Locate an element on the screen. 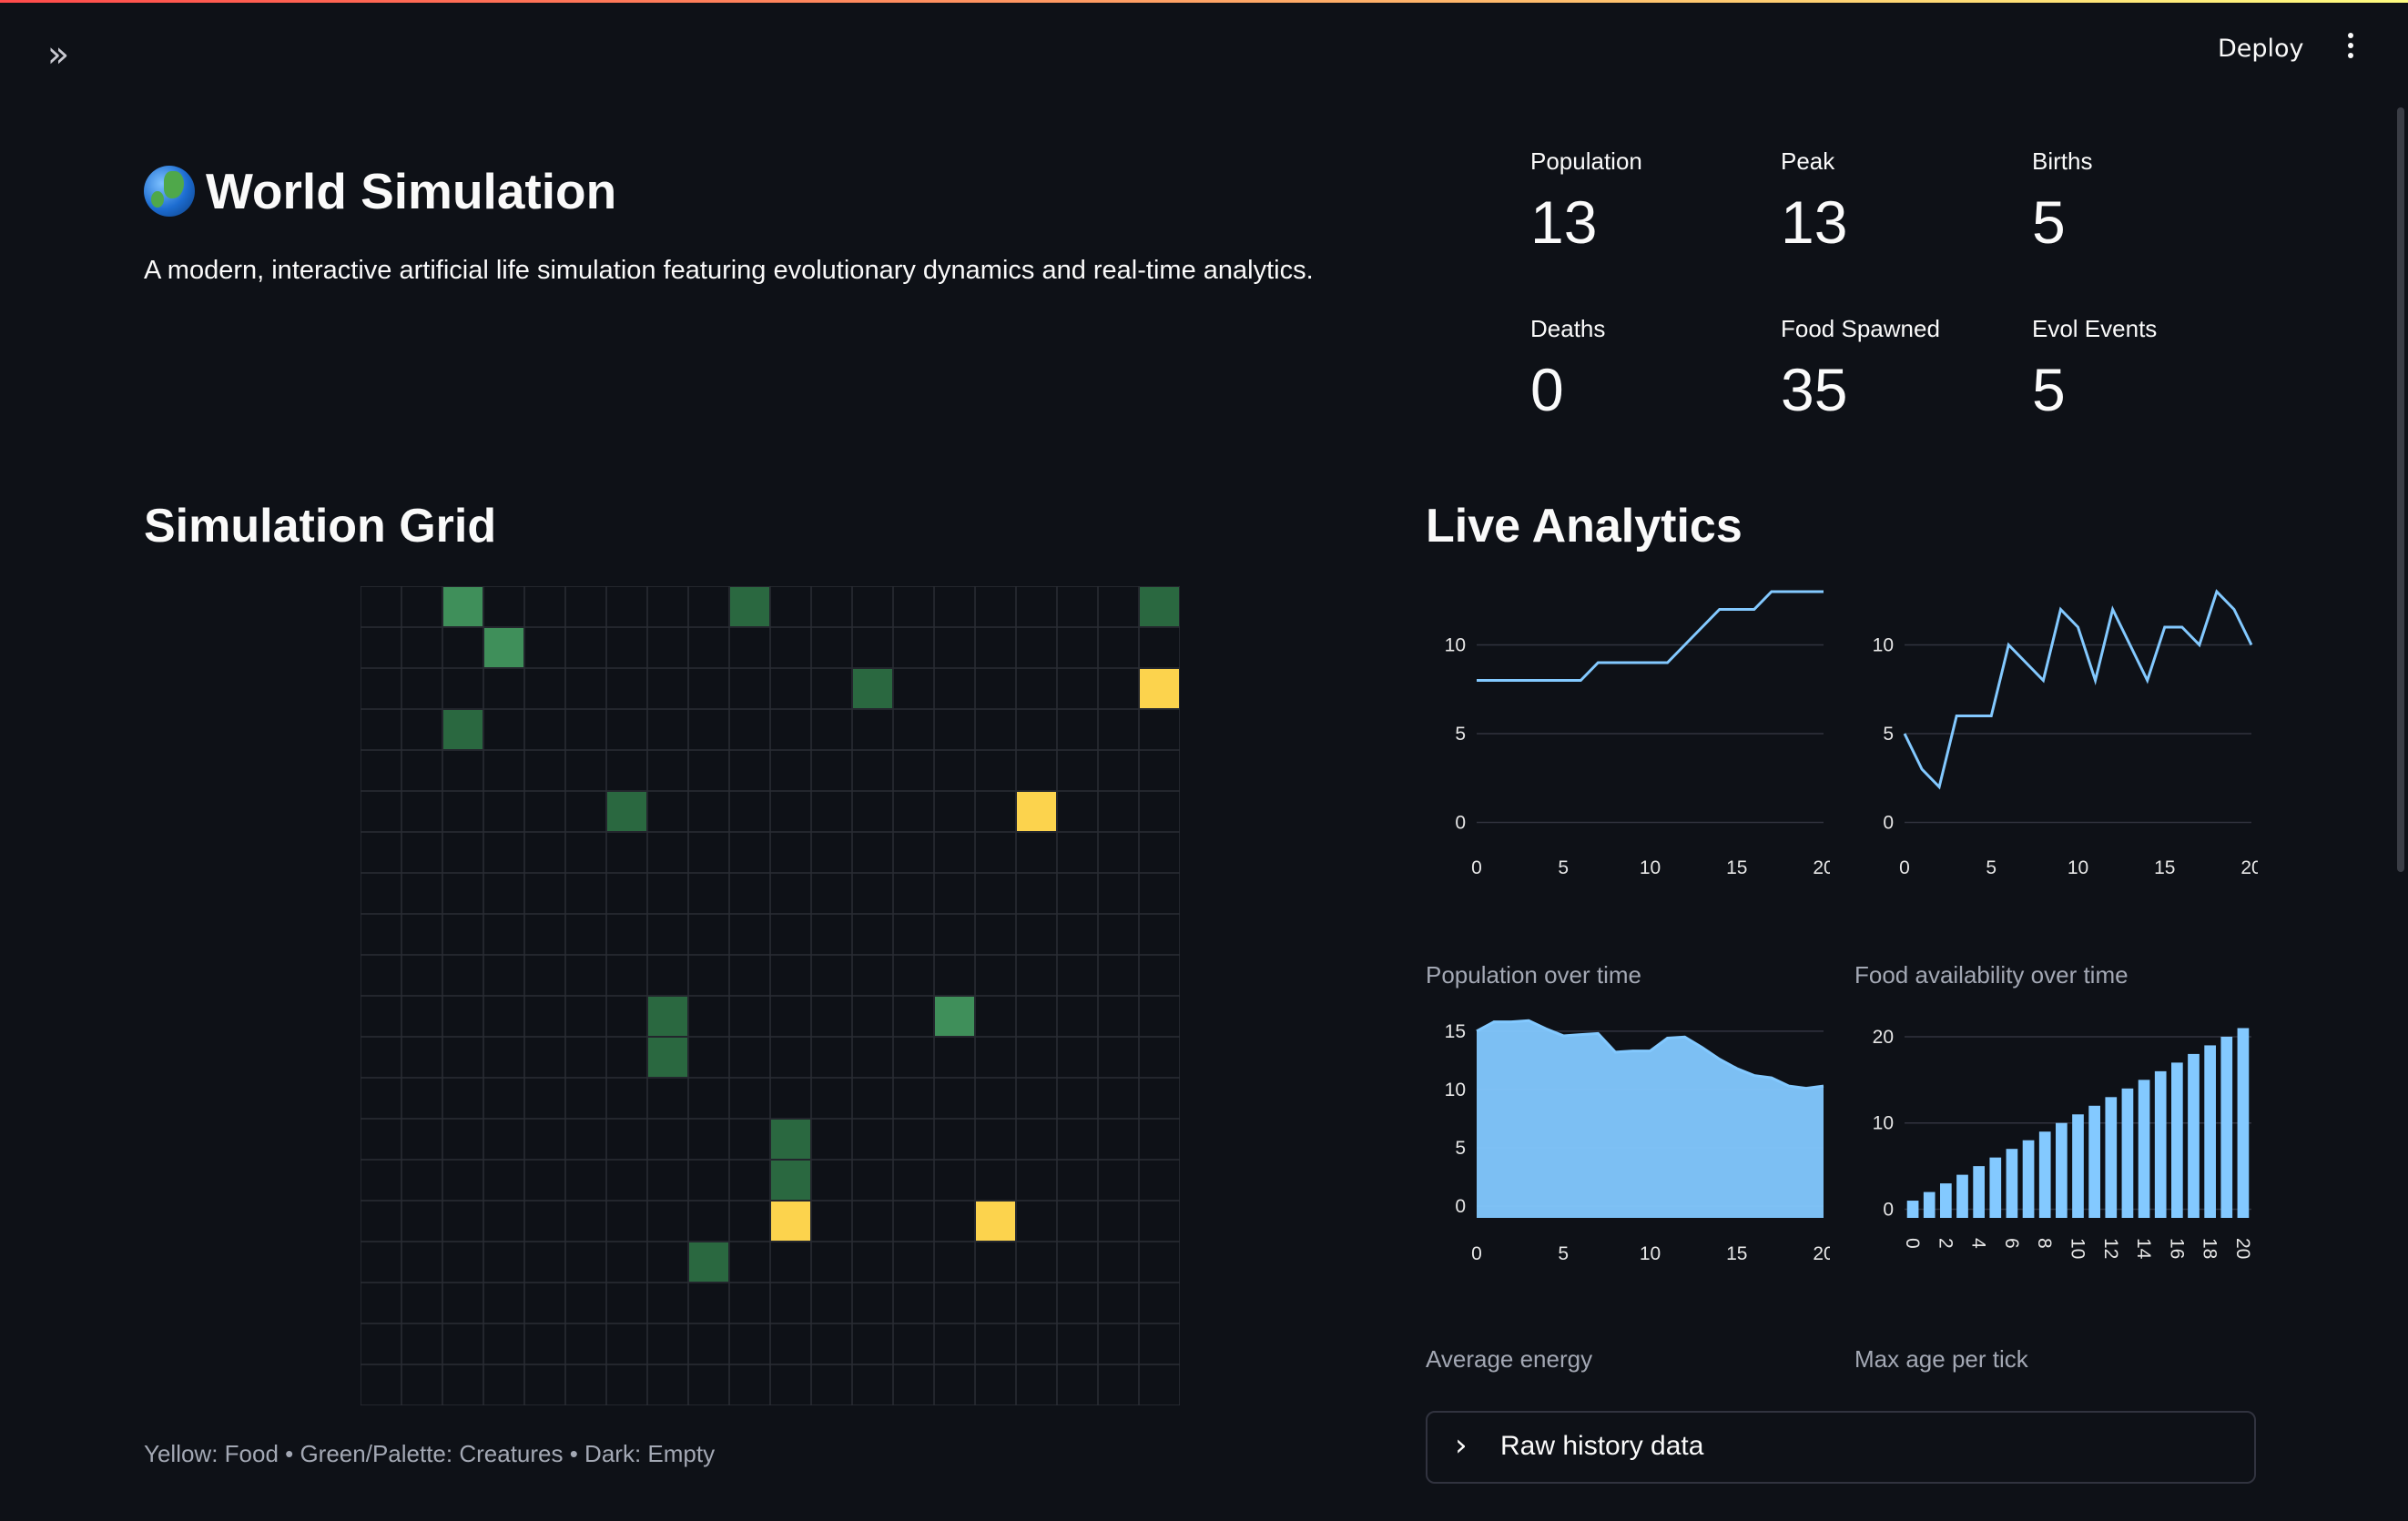  main-menu-icon is located at coordinates (2351, 53).